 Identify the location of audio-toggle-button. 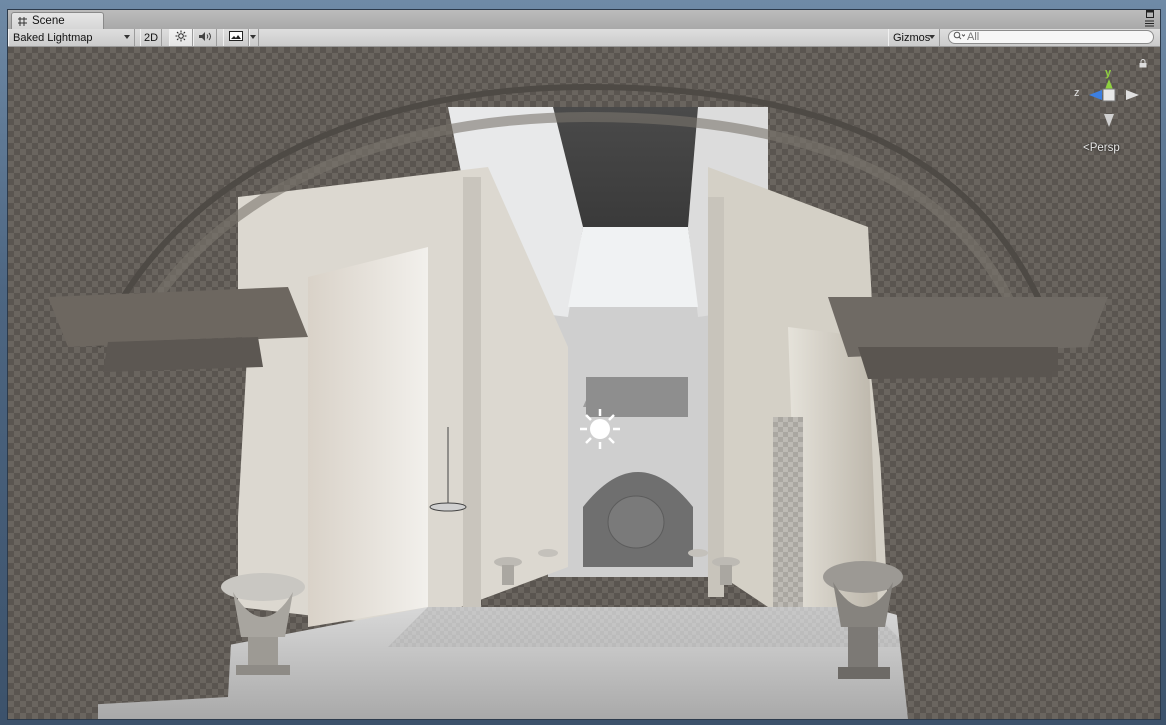
(205, 37).